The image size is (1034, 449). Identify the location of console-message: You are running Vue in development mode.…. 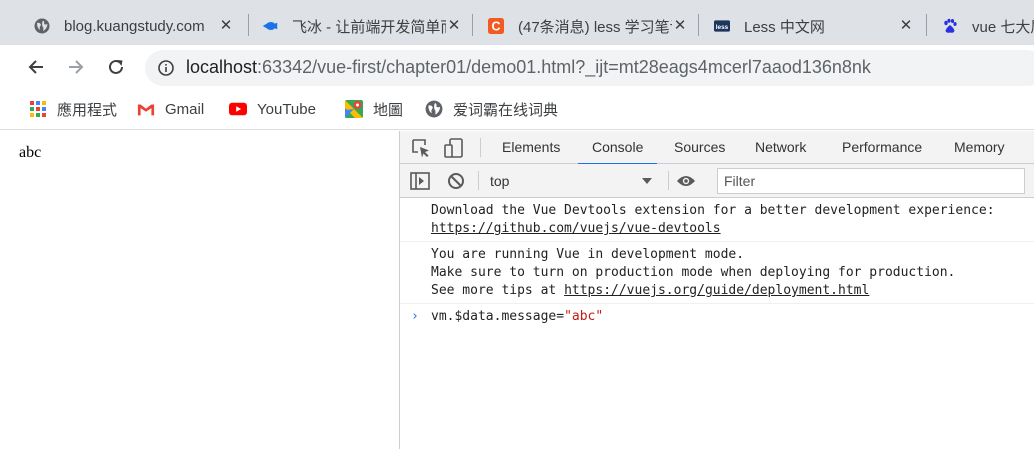
(717, 273).